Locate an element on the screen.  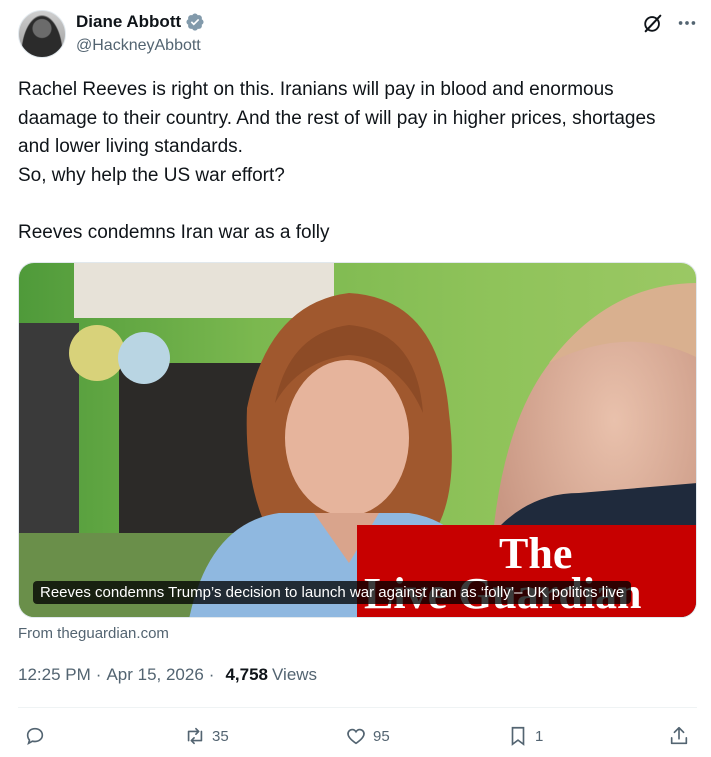
reply-button is located at coordinates (38, 736).